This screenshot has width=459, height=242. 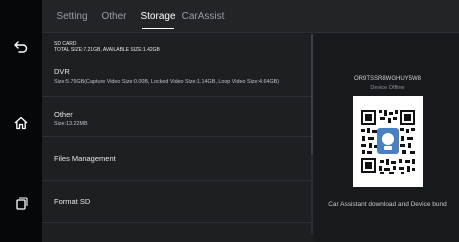 I want to click on qr-code-icon, so click(x=388, y=142).